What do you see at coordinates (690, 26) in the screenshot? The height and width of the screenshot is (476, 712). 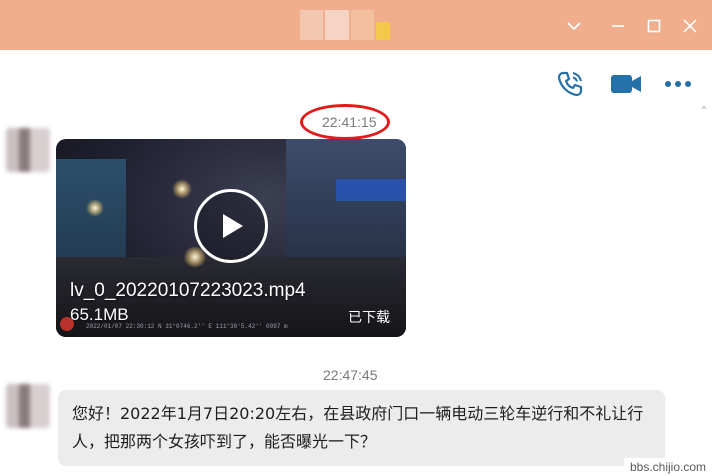 I see `close-icon` at bounding box center [690, 26].